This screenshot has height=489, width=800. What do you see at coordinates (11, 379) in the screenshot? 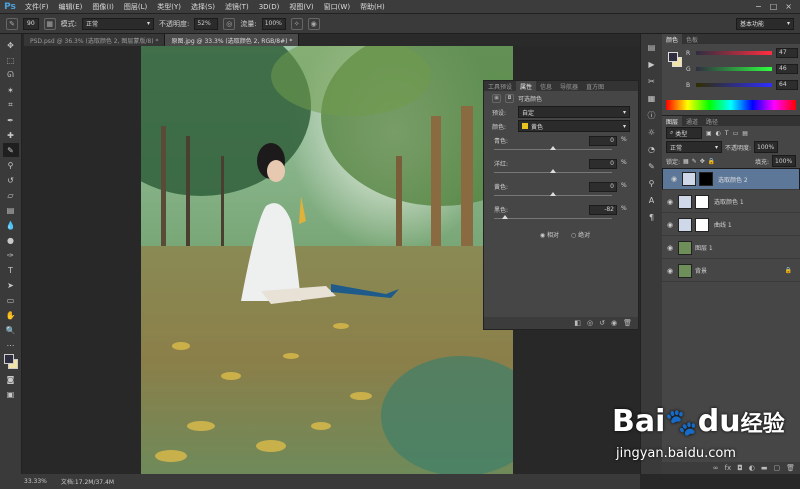
I see `quick-mask-icon: ◙` at bounding box center [11, 379].